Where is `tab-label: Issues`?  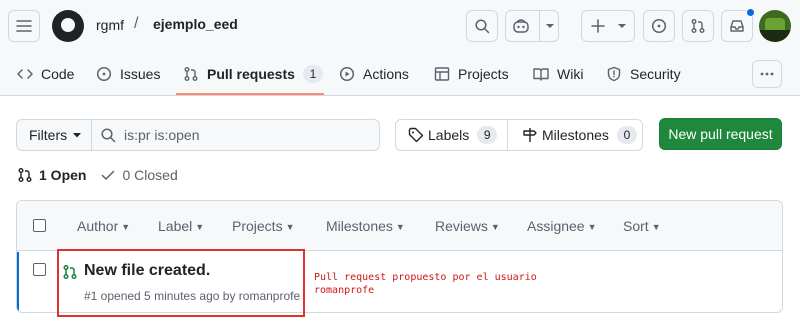 tab-label: Issues is located at coordinates (140, 74).